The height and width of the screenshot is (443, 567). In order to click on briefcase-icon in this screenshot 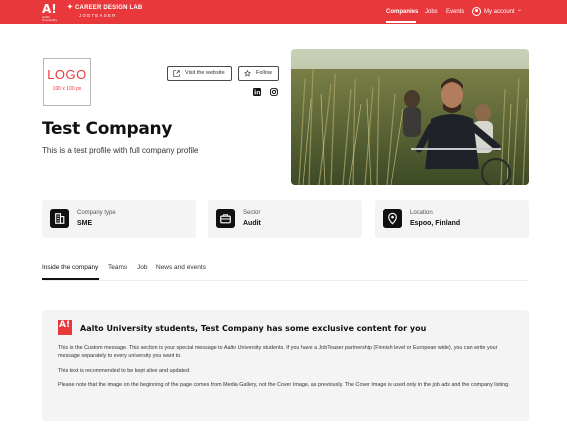, I will do `click(225, 218)`.